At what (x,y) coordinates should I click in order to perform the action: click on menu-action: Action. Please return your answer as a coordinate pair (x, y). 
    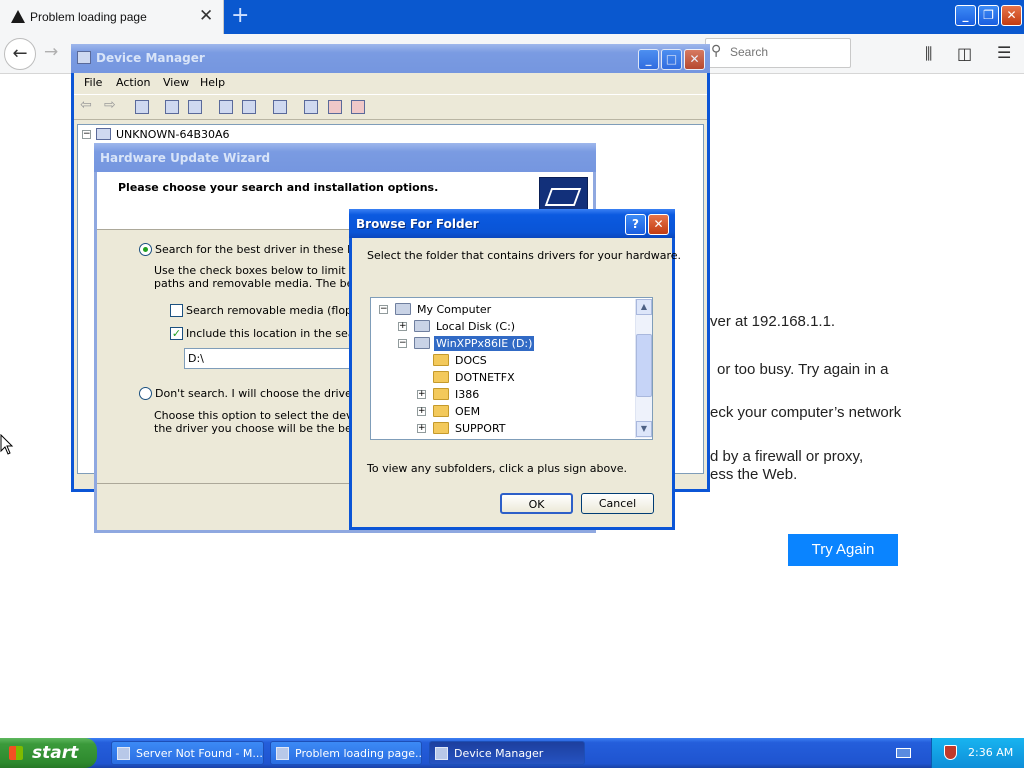
    Looking at the image, I should click on (133, 82).